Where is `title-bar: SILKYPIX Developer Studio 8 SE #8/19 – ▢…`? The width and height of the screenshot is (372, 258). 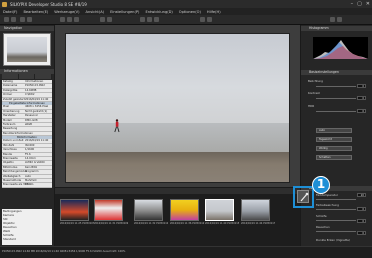 title-bar: SILKYPIX Developer Studio 8 SE #8/19 – ▢… is located at coordinates (186, 4).